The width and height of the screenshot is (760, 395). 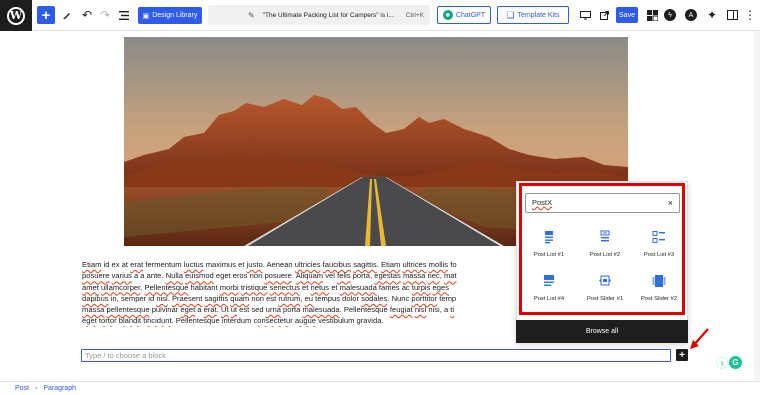 I want to click on undo-button: ↶, so click(x=87, y=15).